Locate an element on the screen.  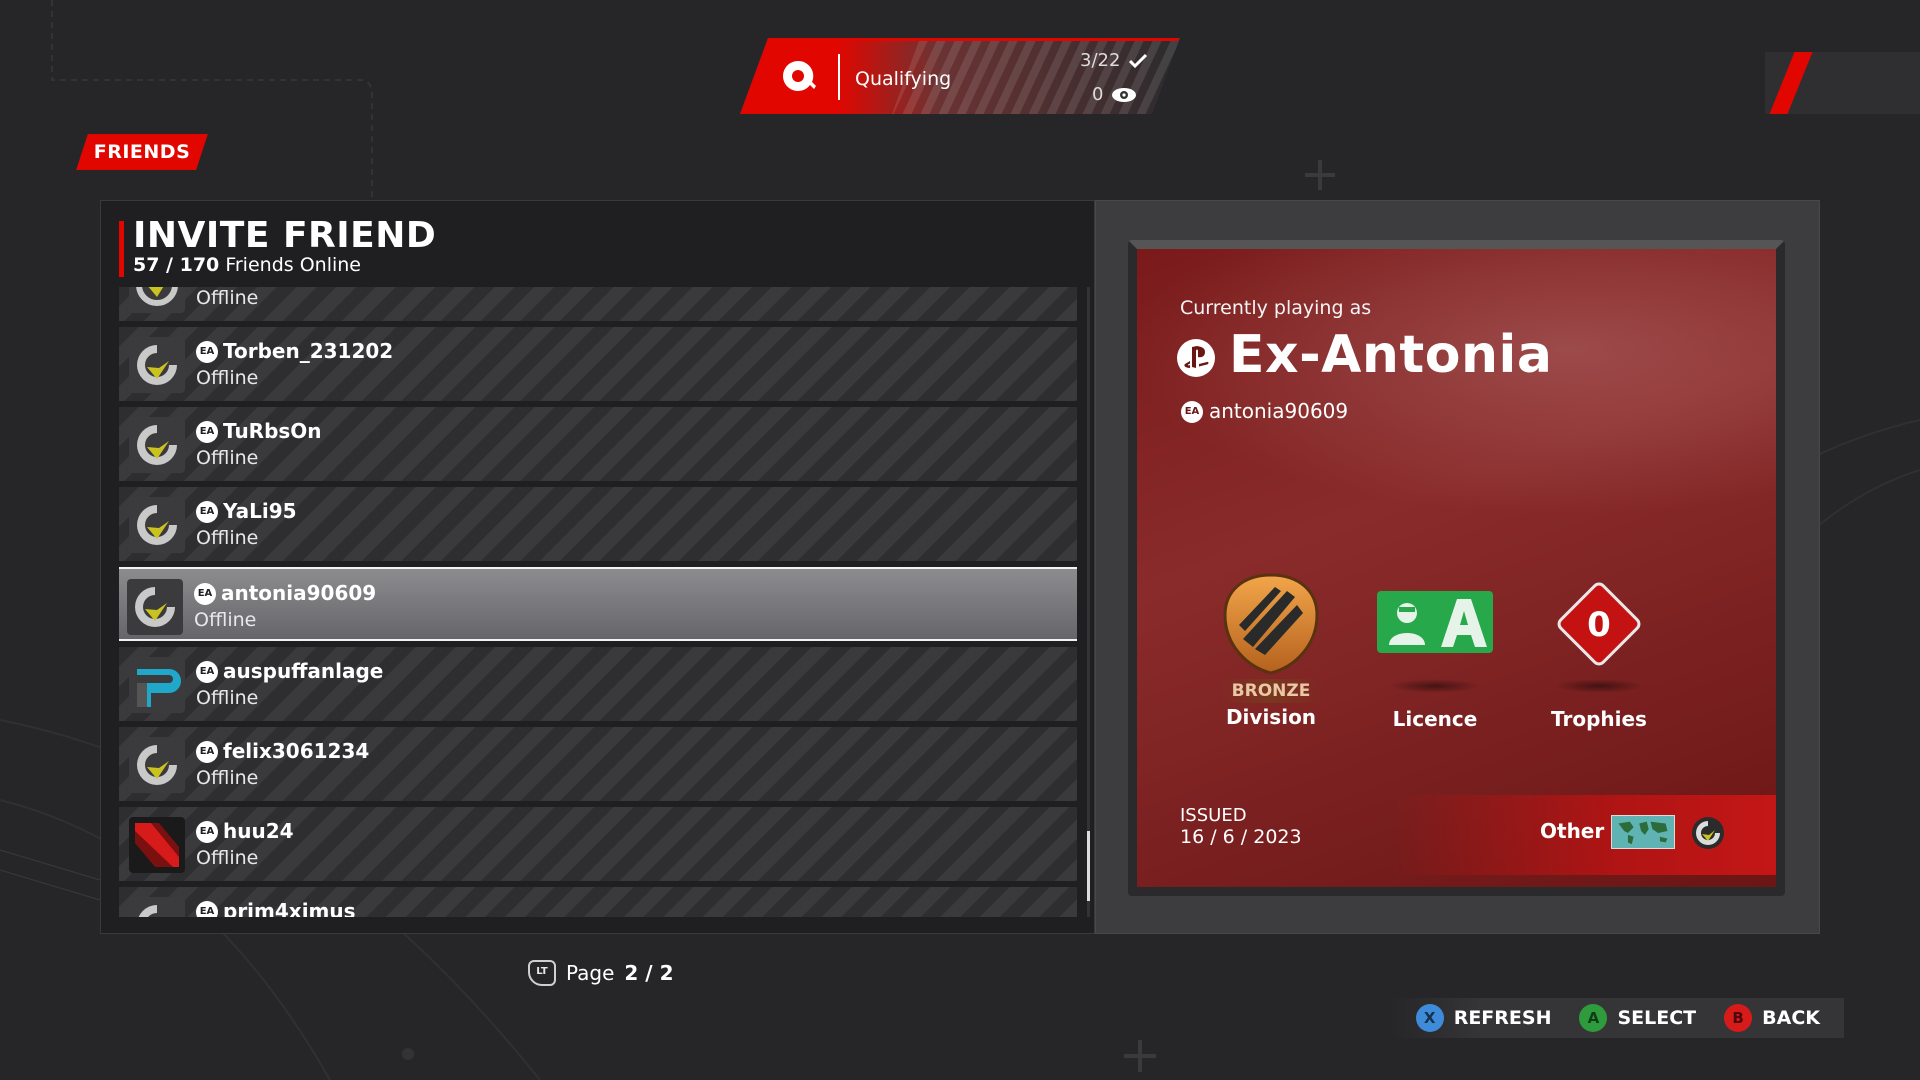
friend-row: EA TuRbsOn Offline is located at coordinates (598, 444).